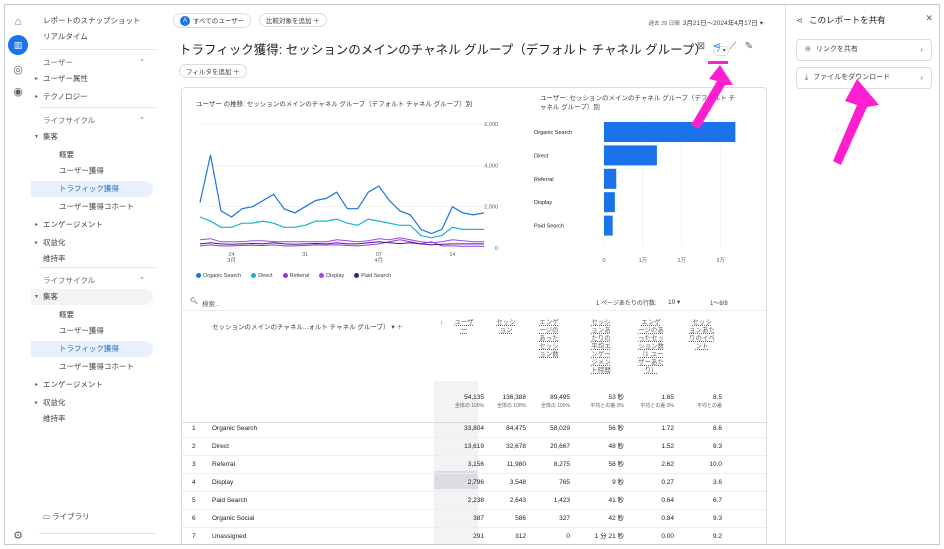 This screenshot has height=549, width=944. Describe the element at coordinates (514, 397) in the screenshot. I see `total-value: 136,388` at that location.